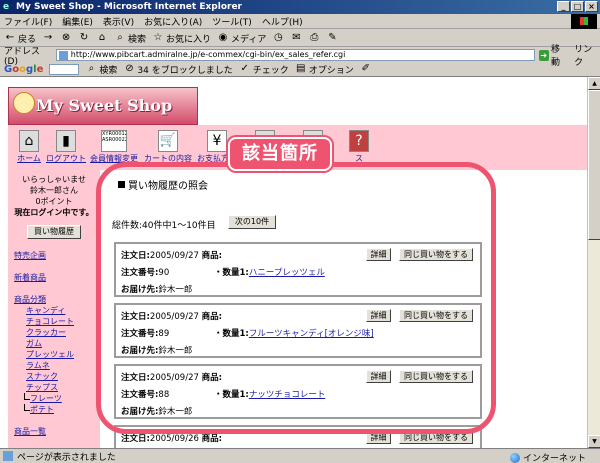 The height and width of the screenshot is (463, 600). I want to click on shop-logo-banner: My Sweet Shop, so click(103, 106).